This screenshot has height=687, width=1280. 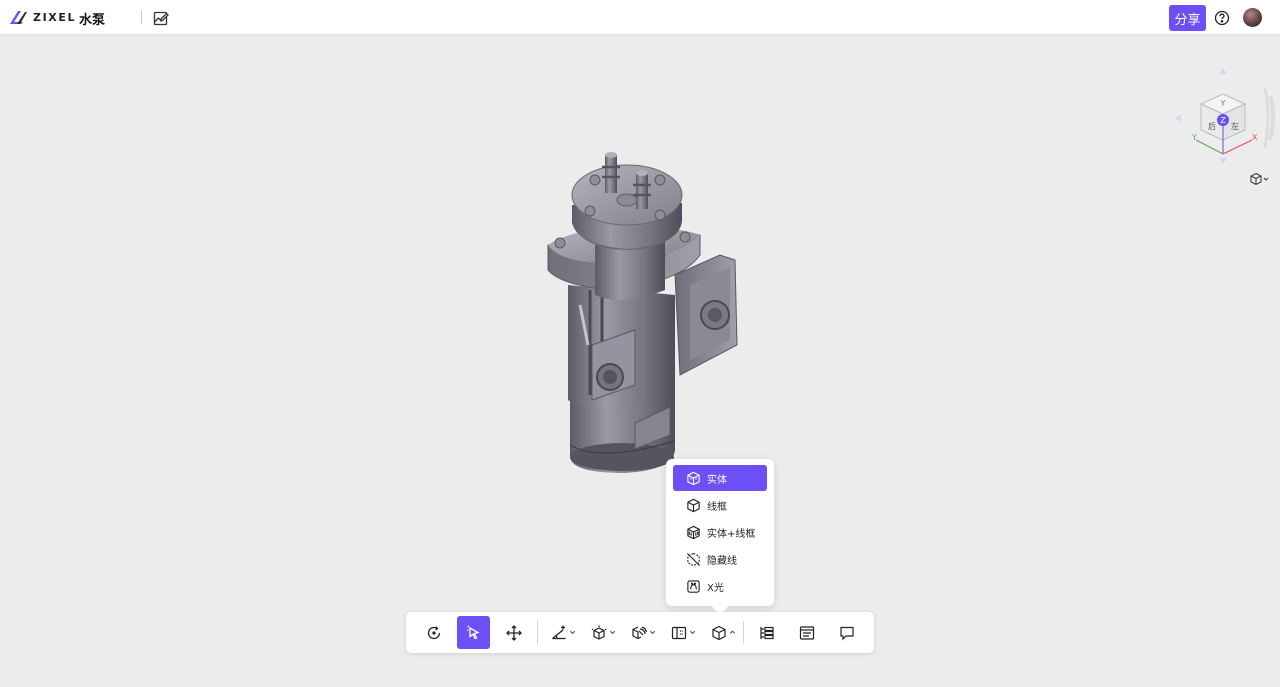 I want to click on menu-item-wireframe: 线框, so click(x=720, y=505).